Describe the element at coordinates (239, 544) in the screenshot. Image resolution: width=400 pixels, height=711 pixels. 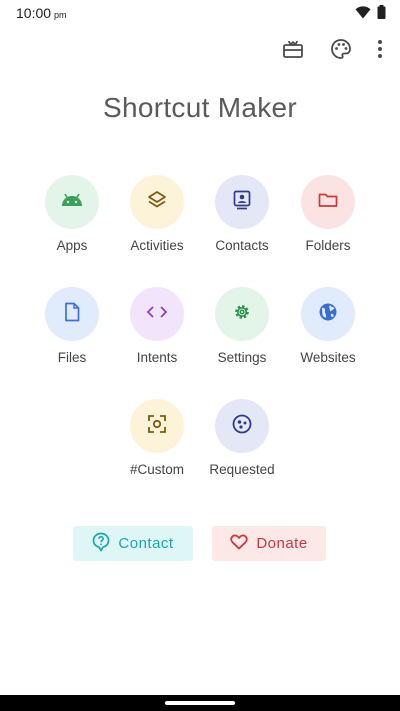
I see `heart-icon` at that location.